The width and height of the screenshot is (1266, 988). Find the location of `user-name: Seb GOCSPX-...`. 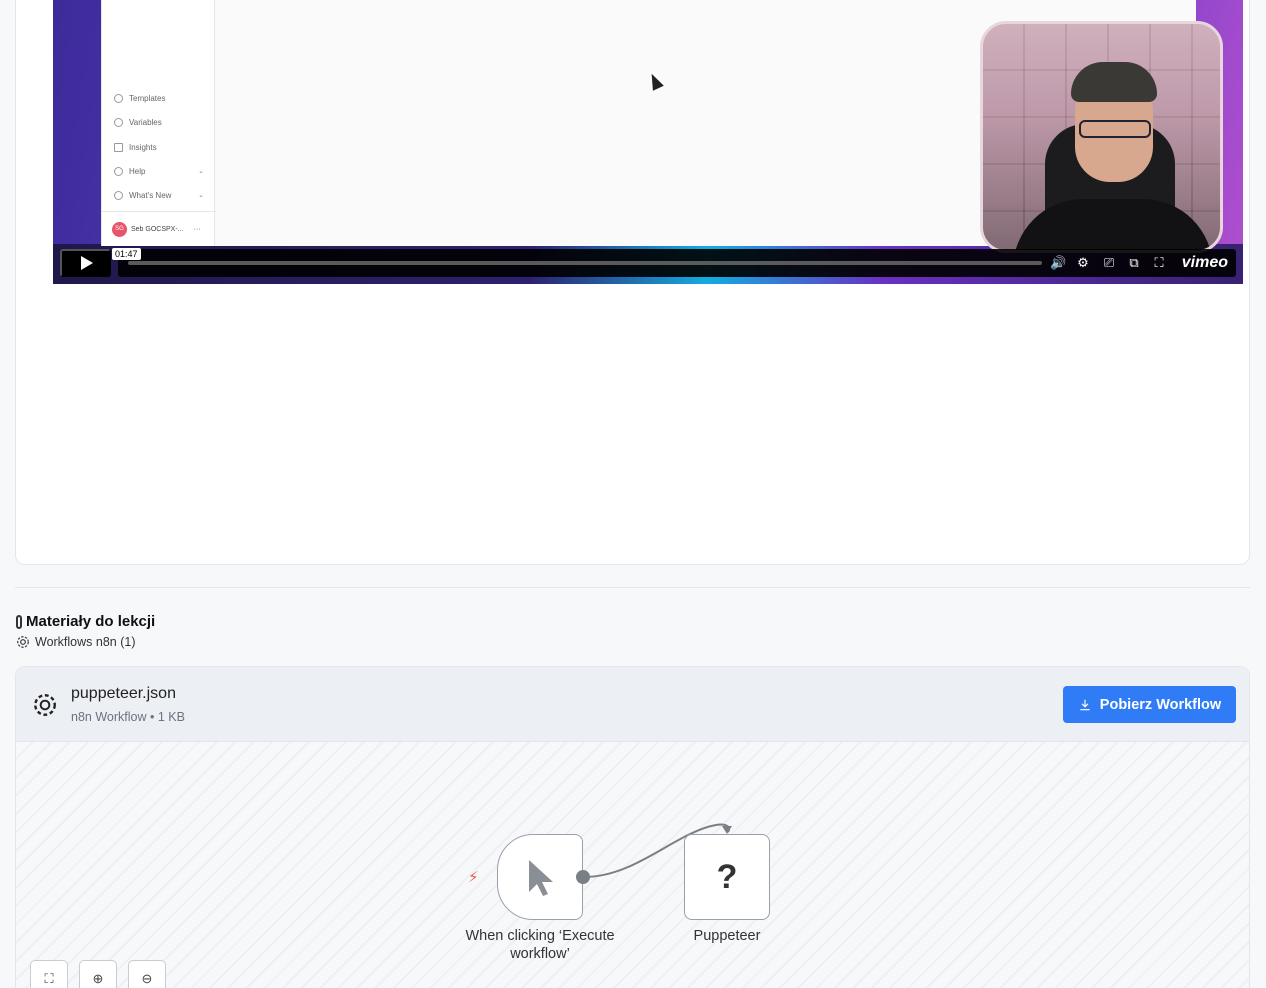

user-name: Seb GOCSPX-... is located at coordinates (157, 229).